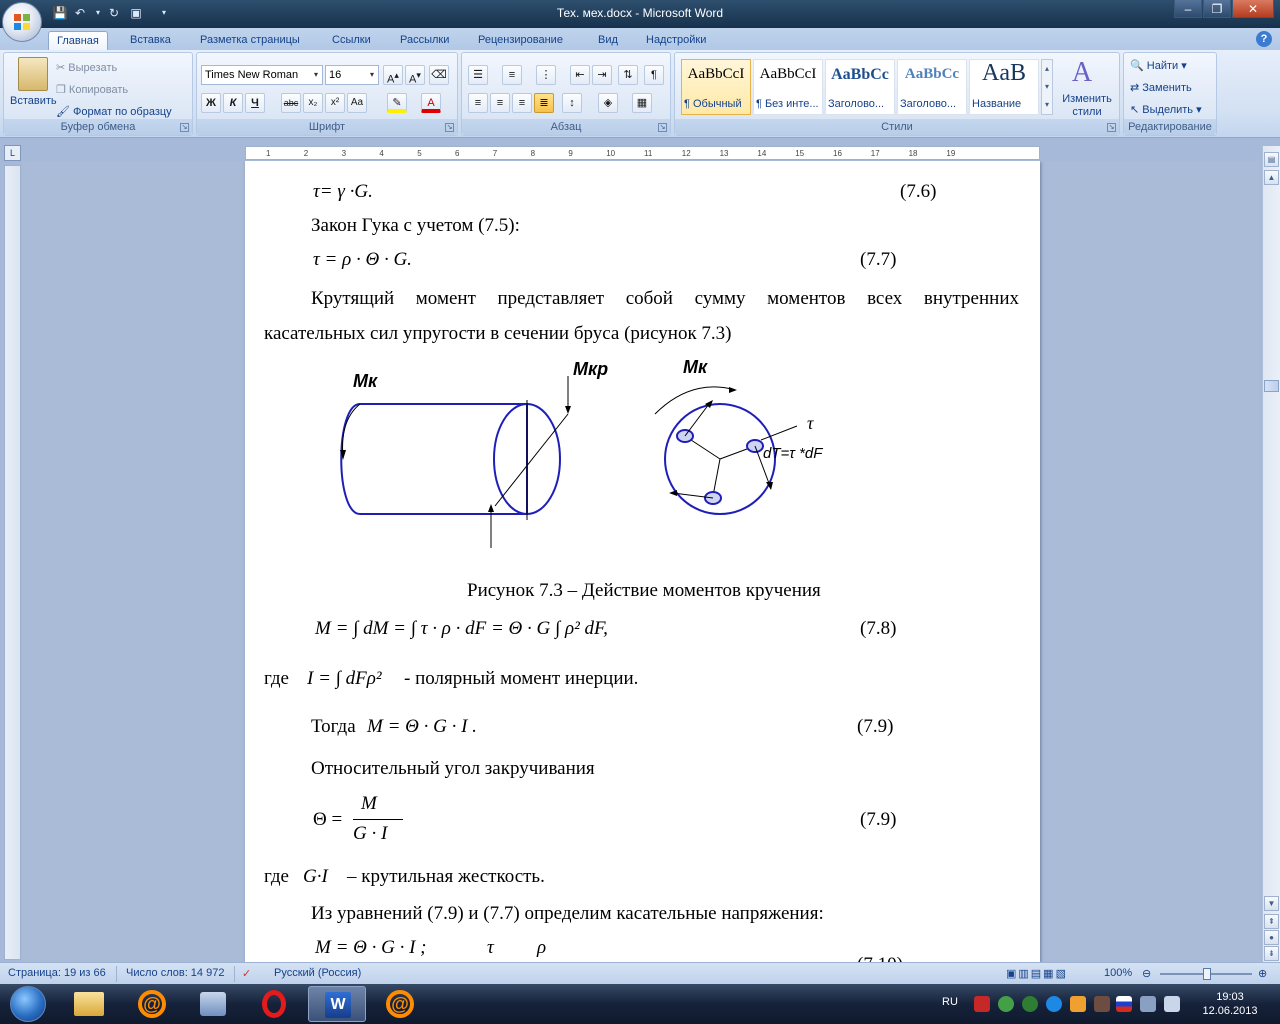 Image resolution: width=1280 pixels, height=1024 pixels. What do you see at coordinates (716, 87) in the screenshot?
I see `style-normal: AaBbCcI ¶ Обычный` at bounding box center [716, 87].